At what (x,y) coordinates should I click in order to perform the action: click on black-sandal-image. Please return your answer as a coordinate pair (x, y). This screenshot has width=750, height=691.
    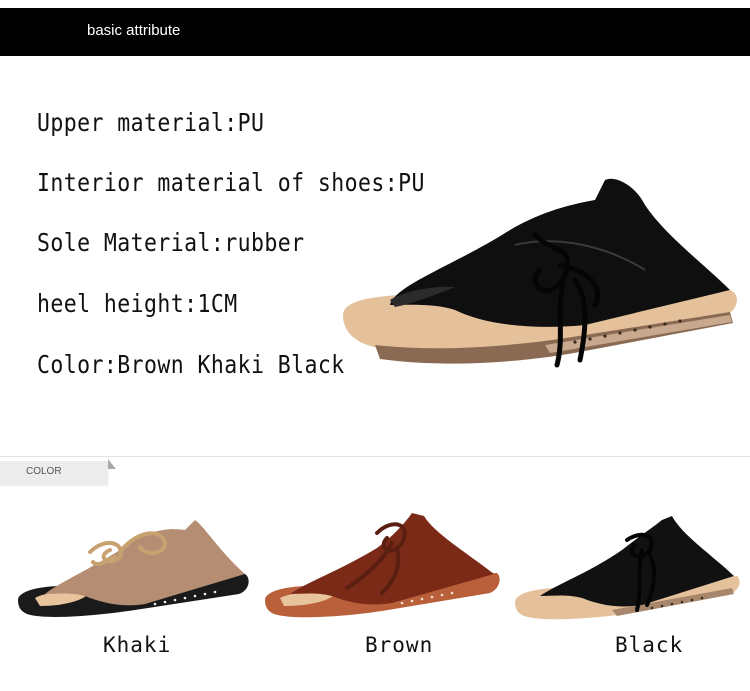
    Looking at the image, I should click on (627, 568).